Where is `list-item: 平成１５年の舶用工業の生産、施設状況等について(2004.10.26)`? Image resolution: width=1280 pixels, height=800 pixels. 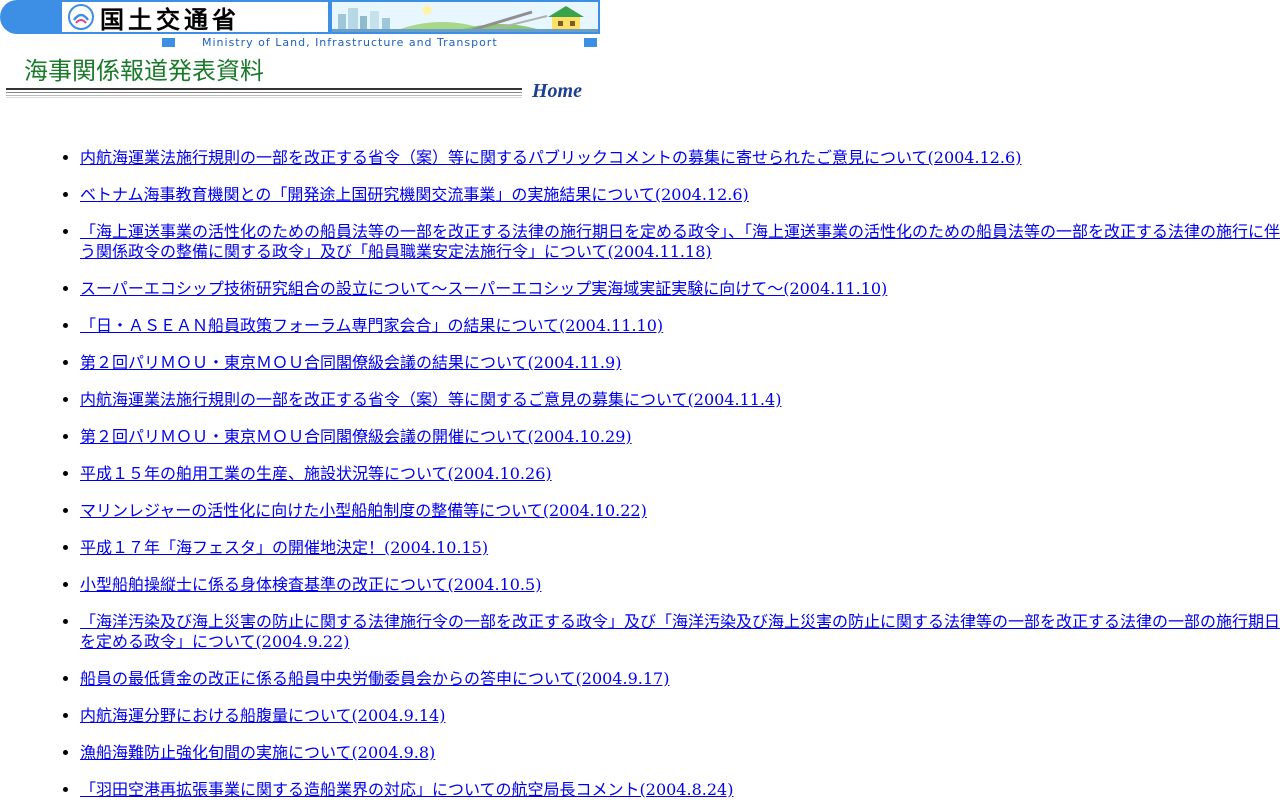 list-item: 平成１５年の舶用工業の生産、施設状況等について(2004.10.26) is located at coordinates (680, 474).